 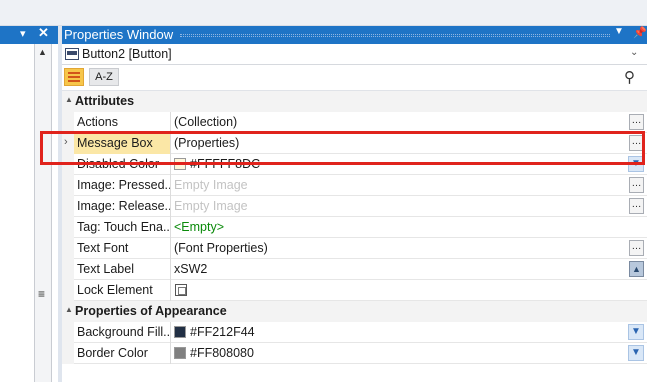 I want to click on property-name: Text Label, so click(x=105, y=269).